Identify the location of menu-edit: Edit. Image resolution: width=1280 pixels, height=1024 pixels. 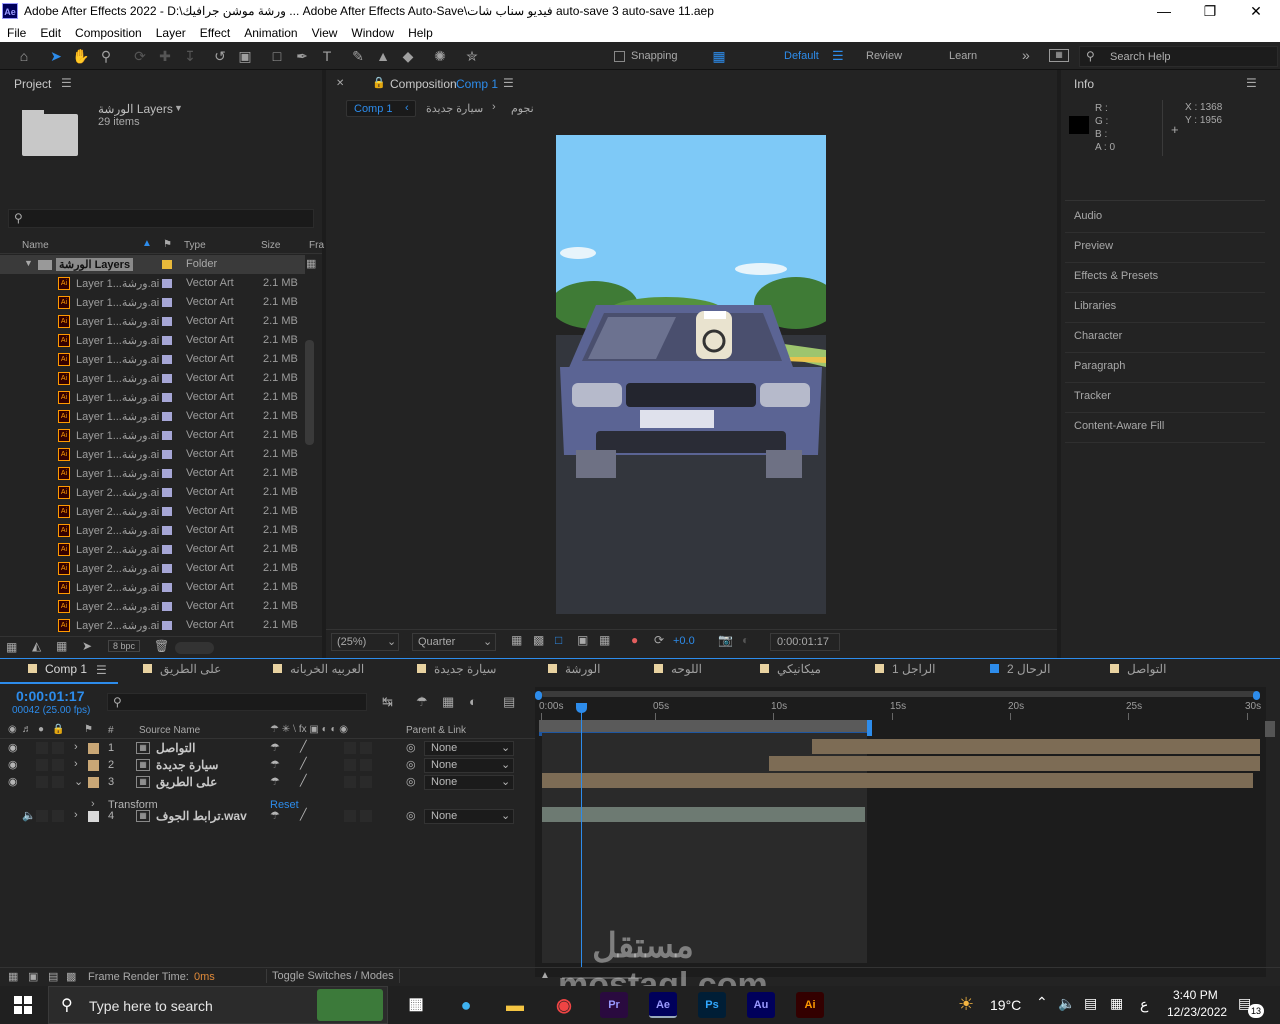
(50, 33).